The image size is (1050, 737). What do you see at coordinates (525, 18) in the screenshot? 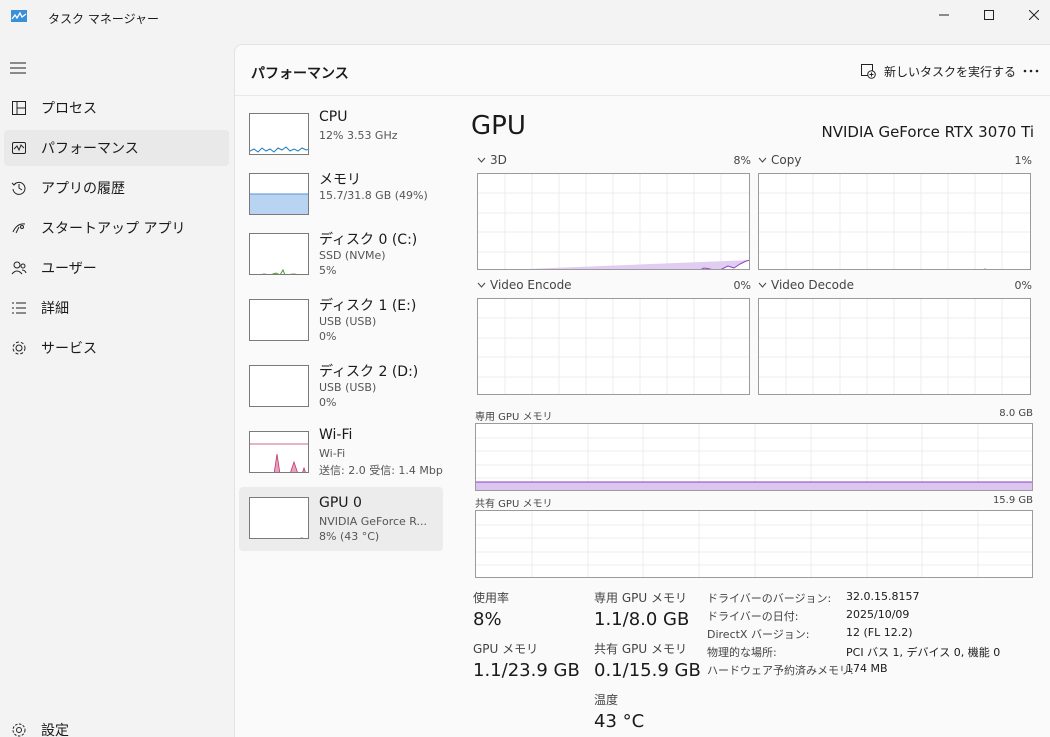
I see `title-bar: タスク マネージャー` at bounding box center [525, 18].